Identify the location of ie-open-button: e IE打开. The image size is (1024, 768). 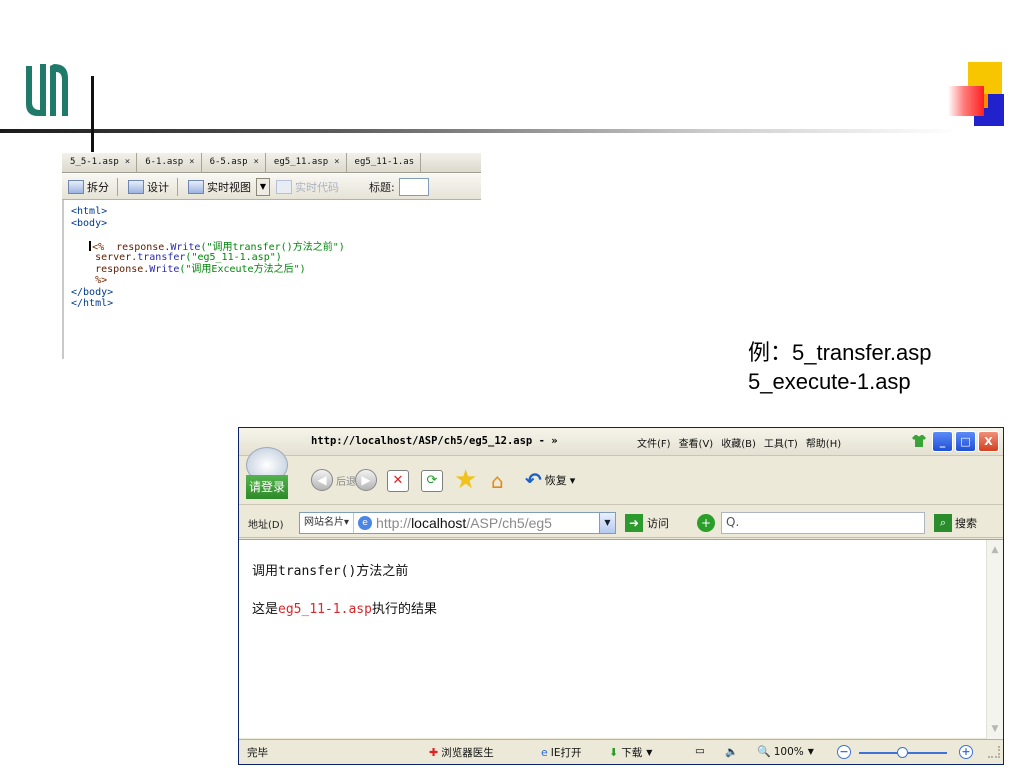
(561, 752).